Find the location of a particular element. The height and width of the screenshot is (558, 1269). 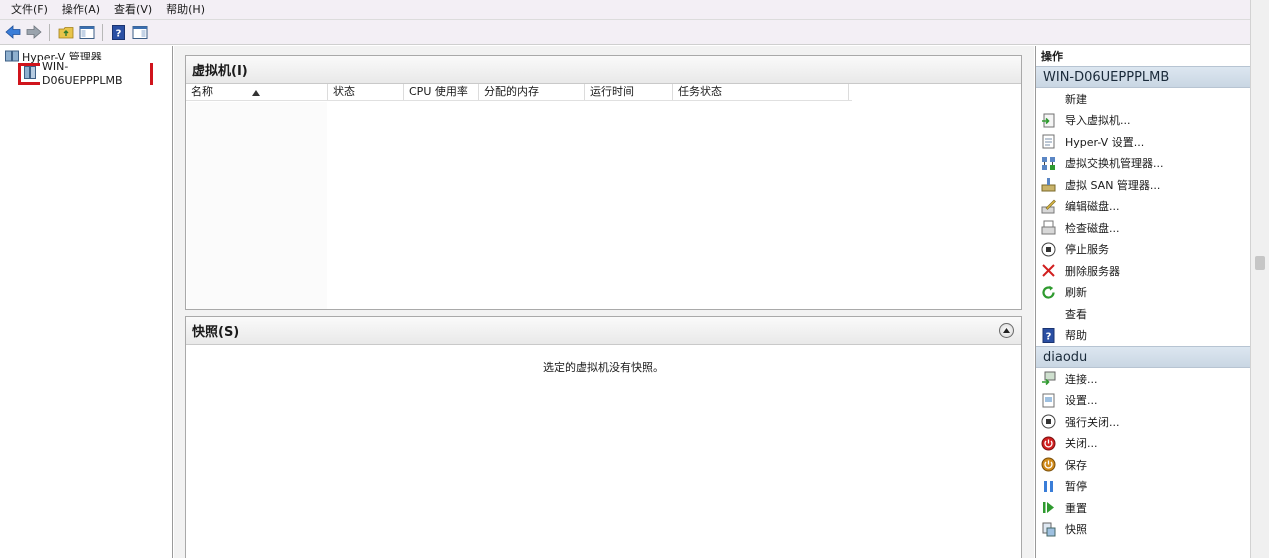

stop-icon is located at coordinates (1048, 249).